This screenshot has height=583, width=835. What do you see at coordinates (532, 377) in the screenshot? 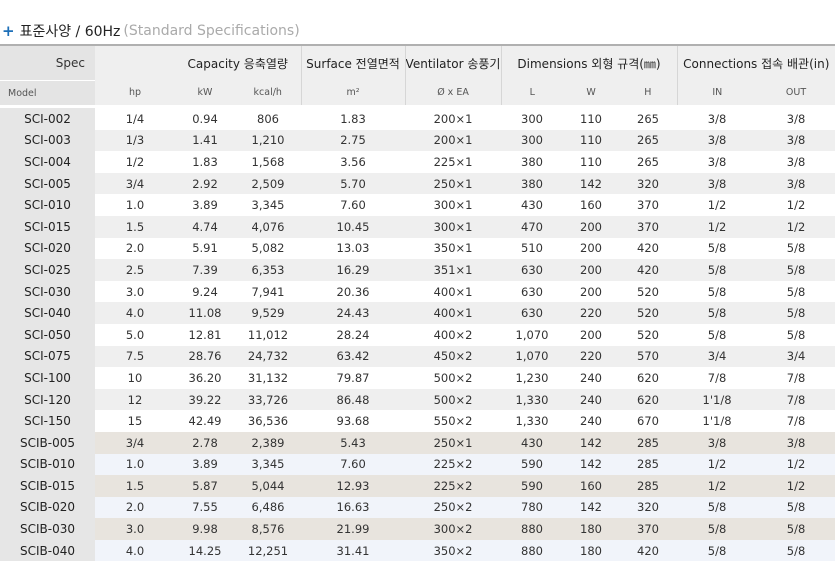
I see `cell-dim-l: 1,230` at bounding box center [532, 377].